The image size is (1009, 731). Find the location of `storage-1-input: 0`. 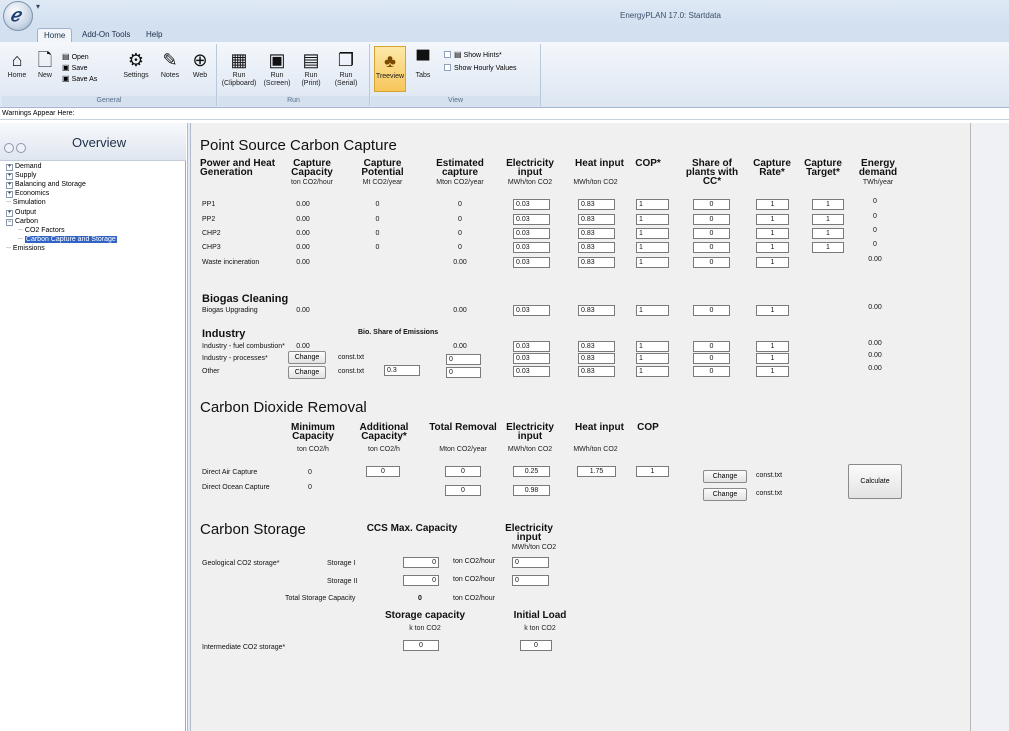

storage-1-input: 0 is located at coordinates (421, 562).